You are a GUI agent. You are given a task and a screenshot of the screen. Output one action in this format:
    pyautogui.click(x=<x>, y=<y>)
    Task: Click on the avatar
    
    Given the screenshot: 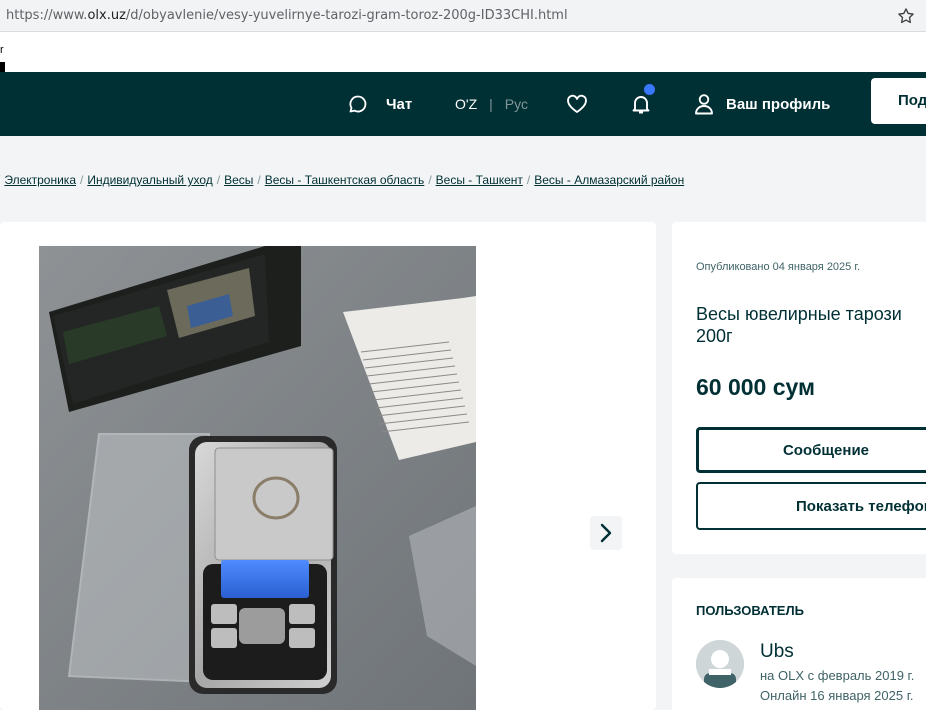 What is the action you would take?
    pyautogui.click(x=720, y=664)
    